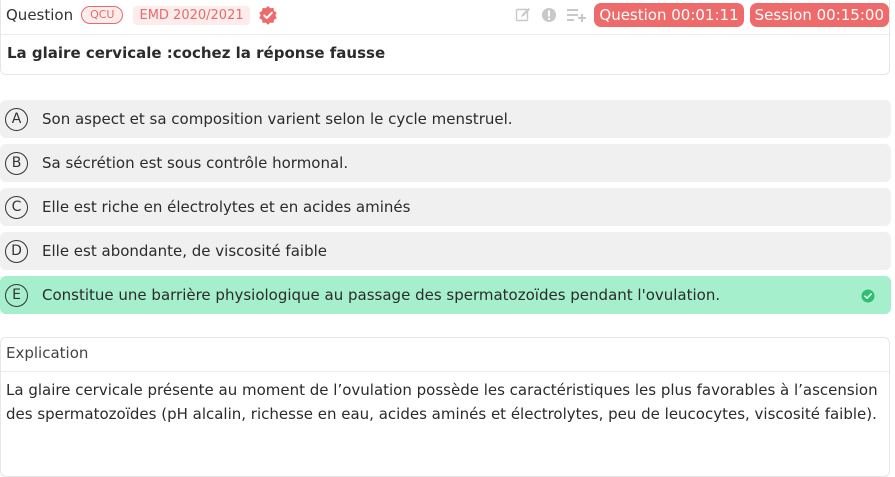 Image resolution: width=895 pixels, height=477 pixels. What do you see at coordinates (191, 15) in the screenshot?
I see `source-badge: EMD 2020/2021` at bounding box center [191, 15].